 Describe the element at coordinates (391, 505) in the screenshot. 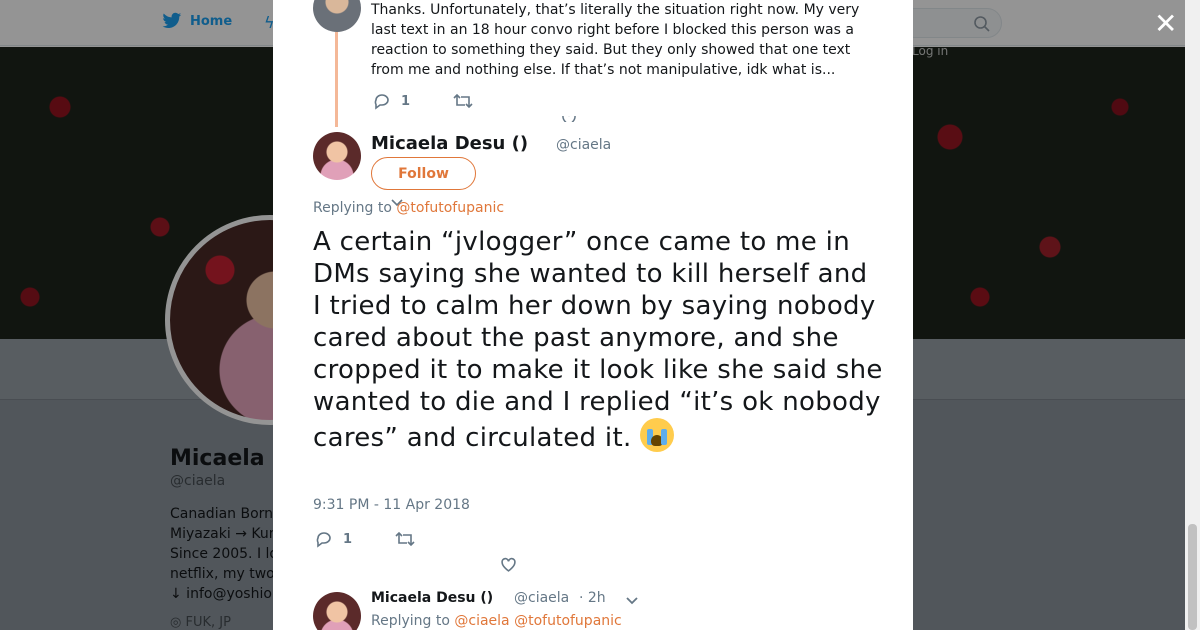

I see `main-tweet-timestamp: 9:31 PM - 11 Apr 2018` at that location.